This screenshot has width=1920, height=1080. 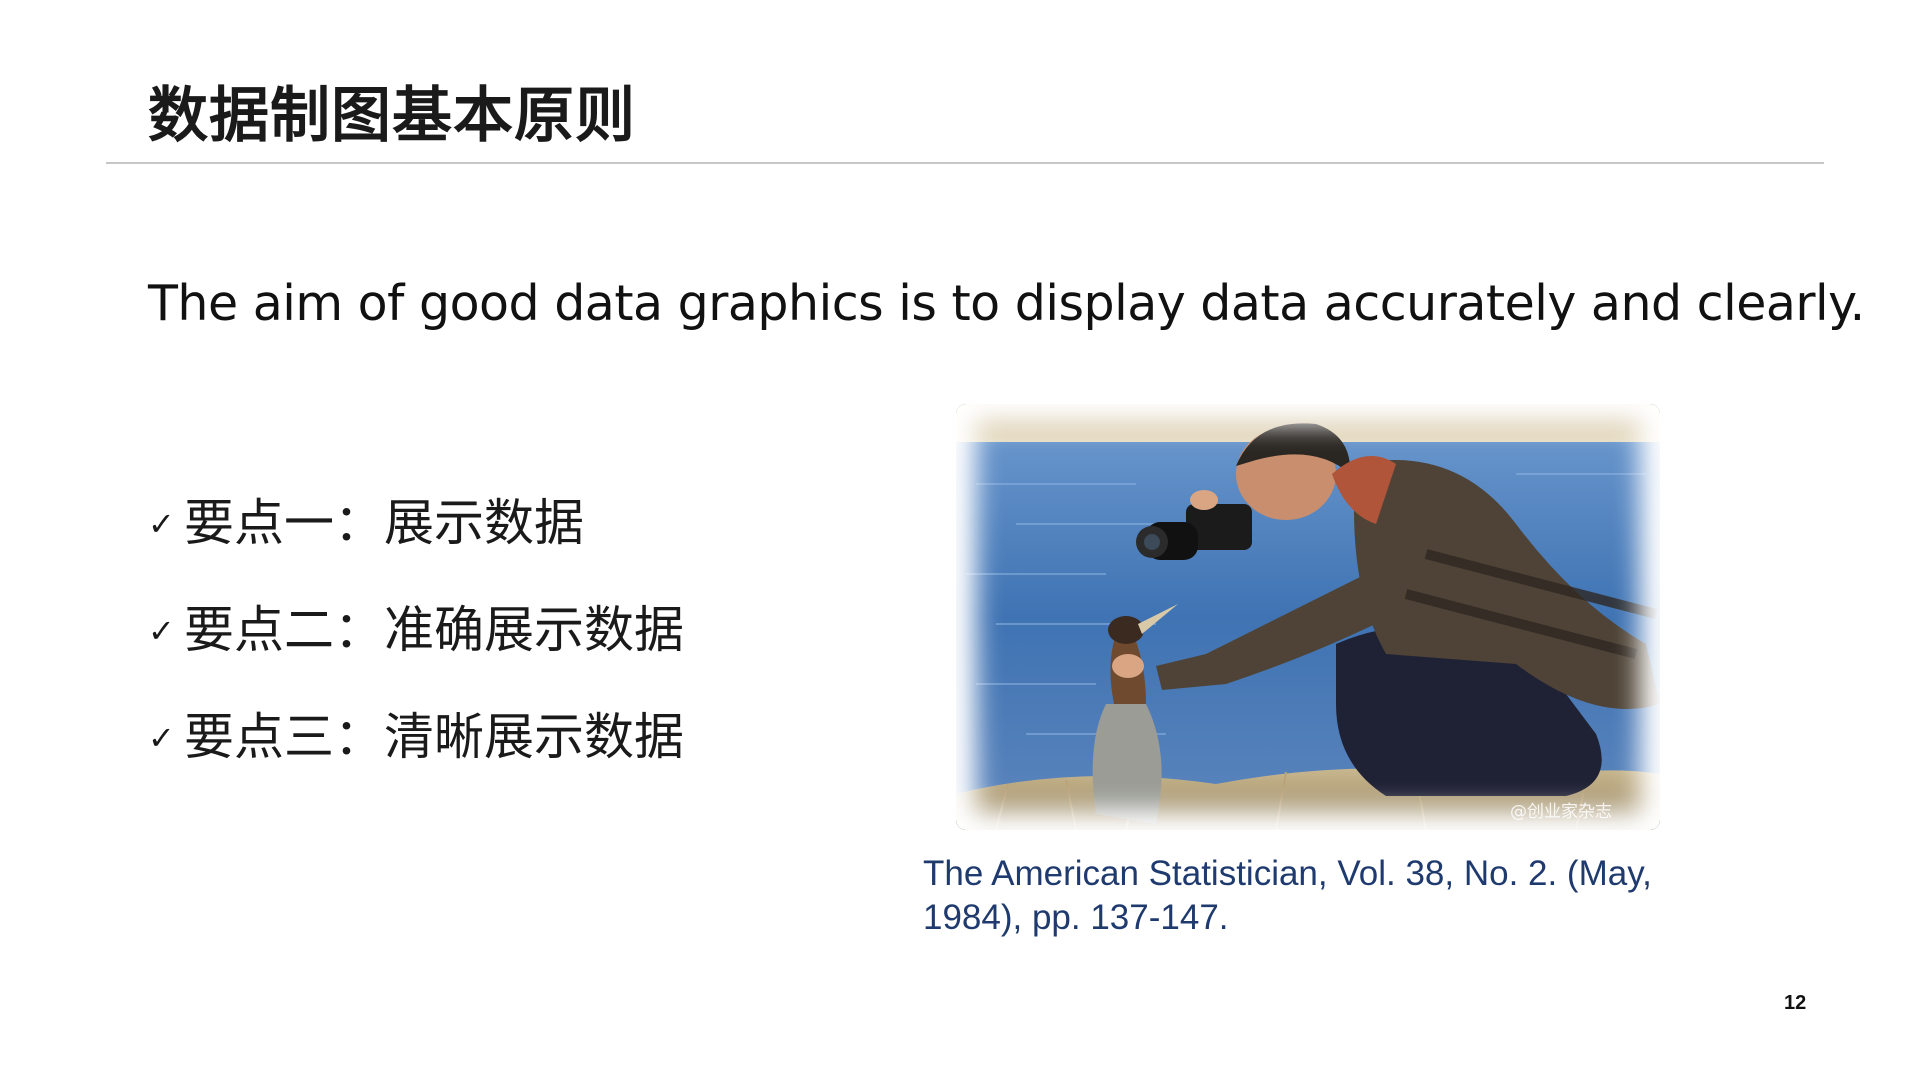 I want to click on key-point-label: 要点三：清晰展示数据, so click(x=434, y=737).